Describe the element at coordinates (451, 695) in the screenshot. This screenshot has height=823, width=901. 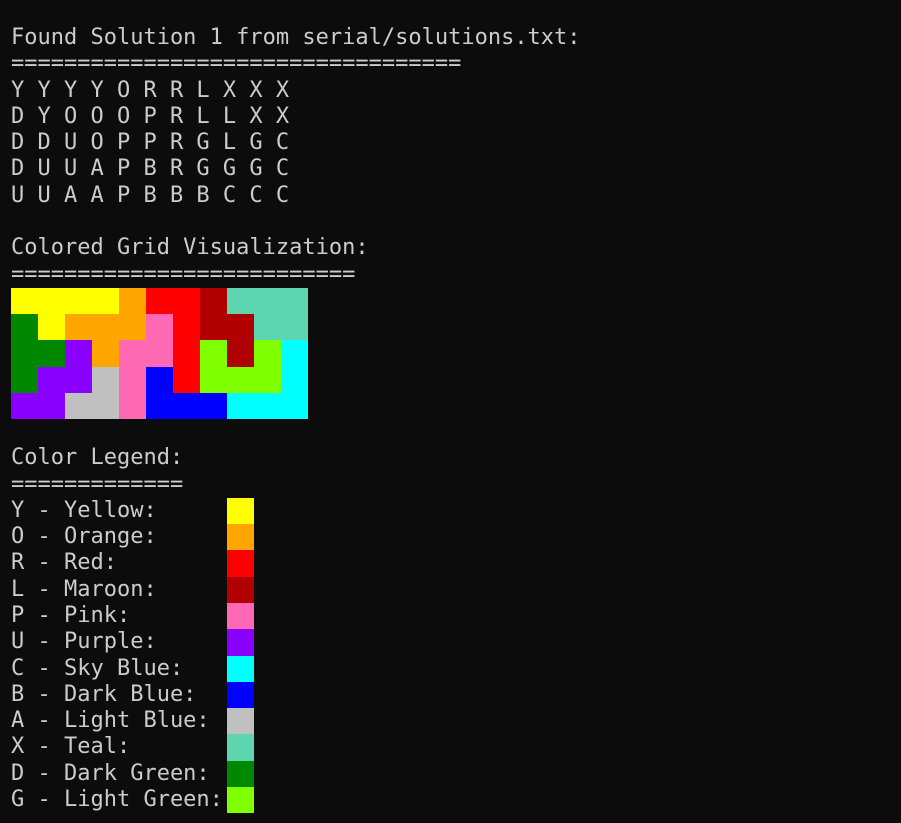
I see `legend-item: B - Dark Blue:` at that location.